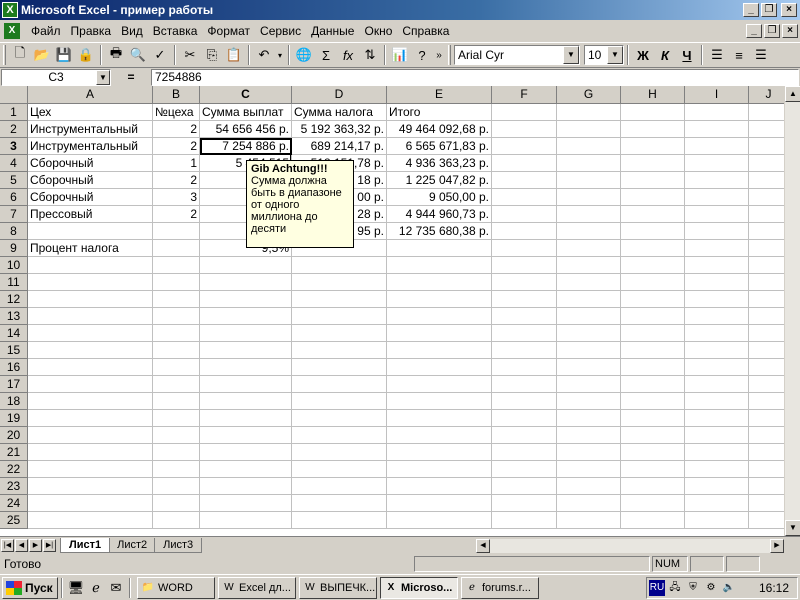 The width and height of the screenshot is (800, 600). What do you see at coordinates (234, 55) in the screenshot?
I see `paste-icon: 📋` at bounding box center [234, 55].